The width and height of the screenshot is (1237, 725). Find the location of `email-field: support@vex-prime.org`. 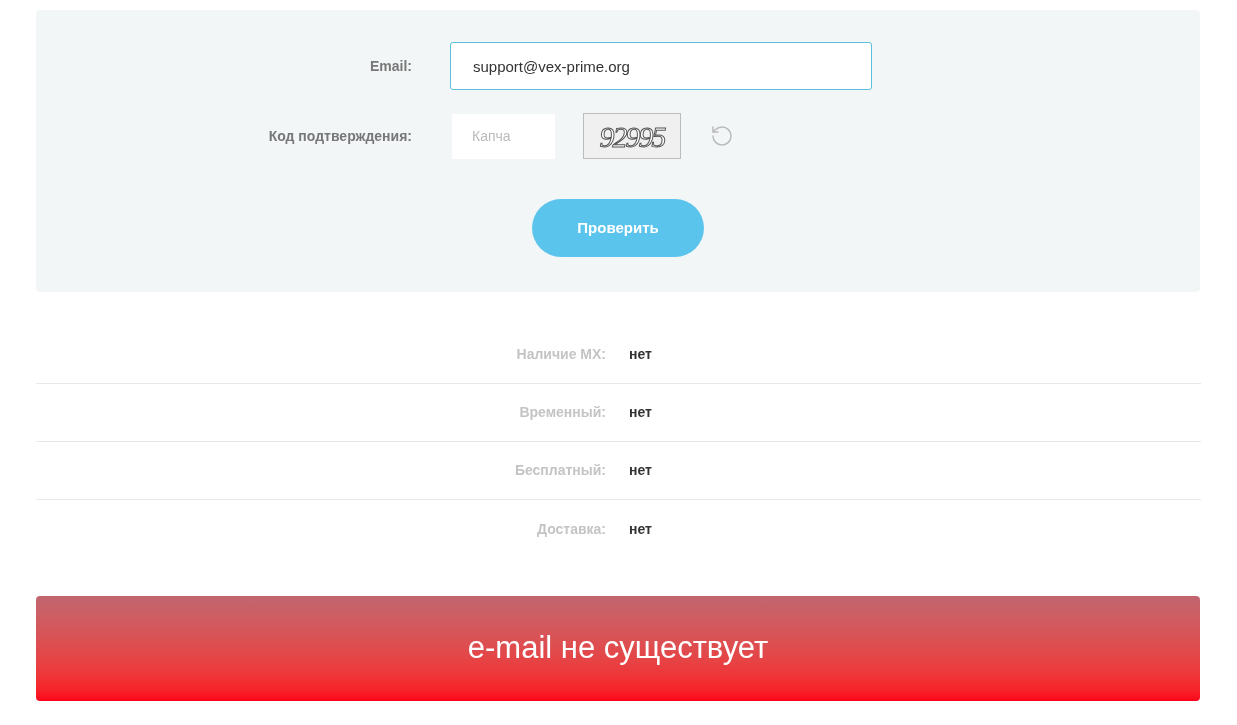

email-field: support@vex-prime.org is located at coordinates (661, 66).